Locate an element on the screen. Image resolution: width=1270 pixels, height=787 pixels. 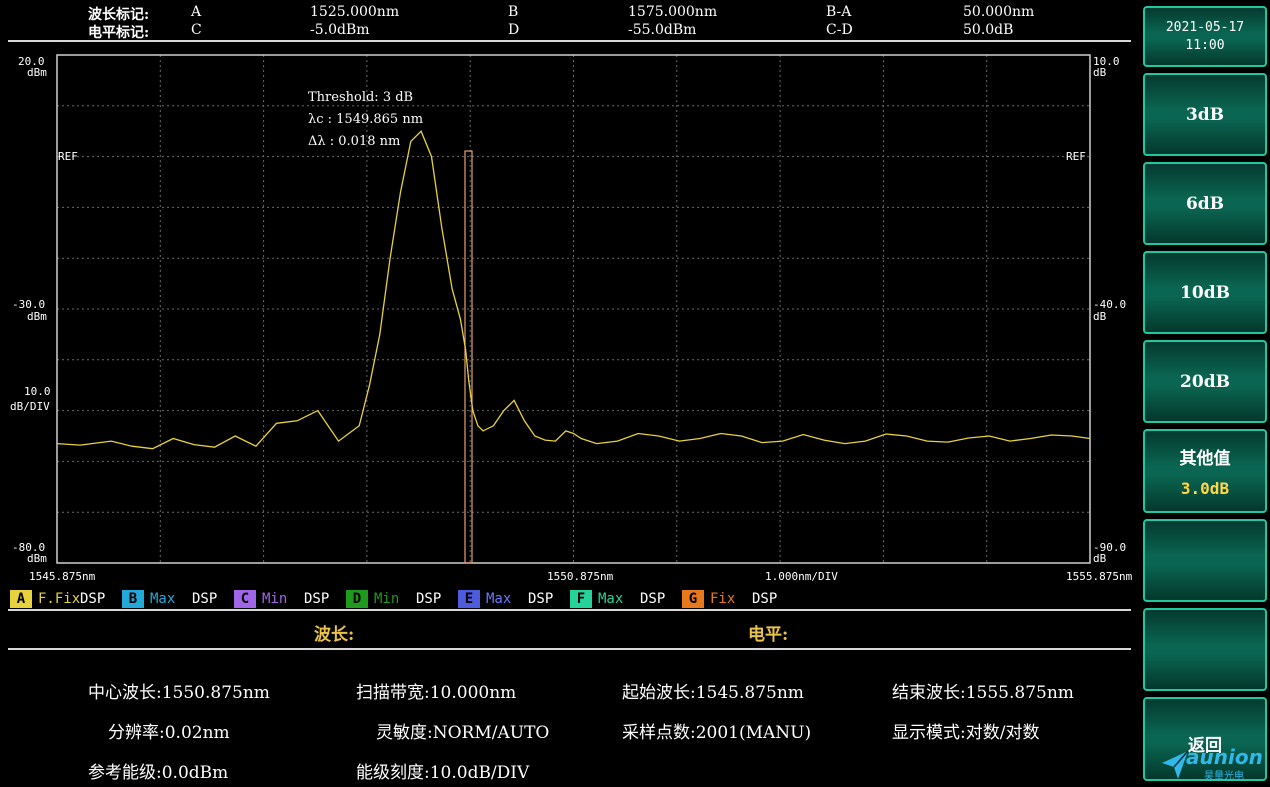
y-right-bottom-unit: dB is located at coordinates (1100, 558).